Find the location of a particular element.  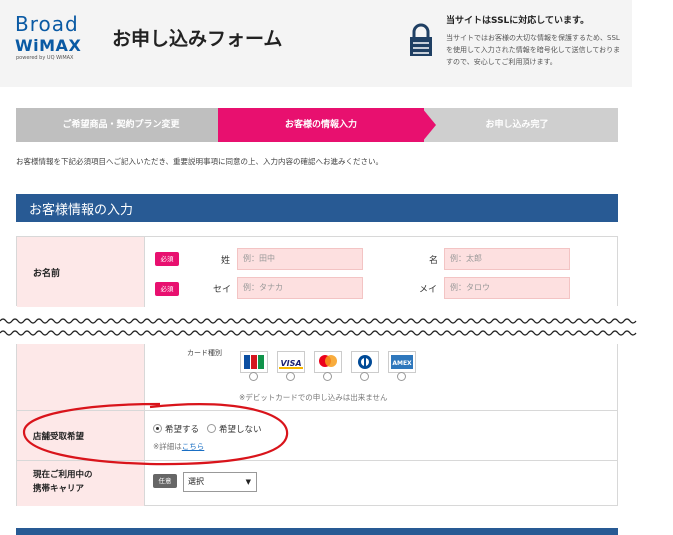

logo-powered-text: powered by UQ WiMAX is located at coordinates (45, 58).